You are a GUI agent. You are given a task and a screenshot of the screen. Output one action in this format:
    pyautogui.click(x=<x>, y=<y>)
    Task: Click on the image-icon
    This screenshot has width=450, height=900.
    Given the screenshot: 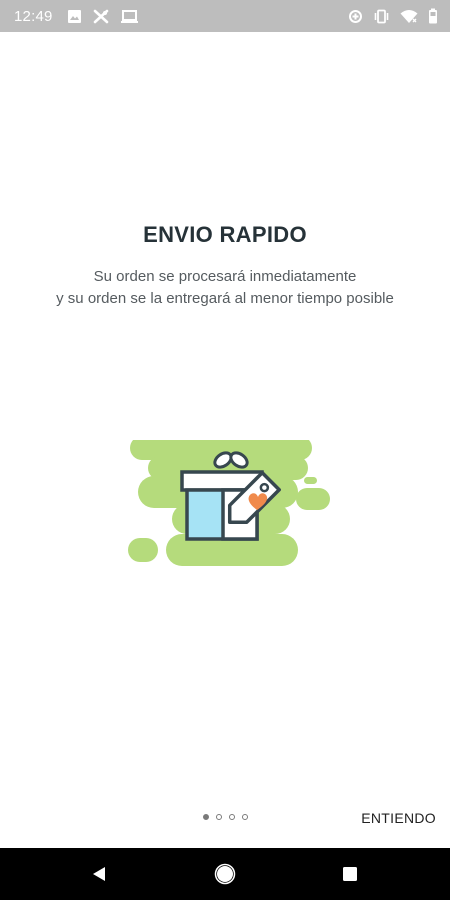 What is the action you would take?
    pyautogui.click(x=74, y=16)
    